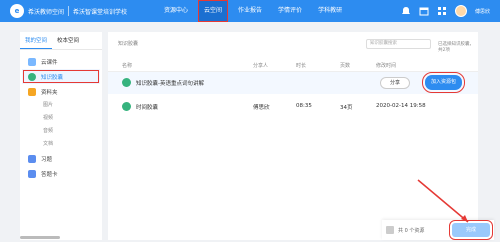  I want to click on sidebar-item-capsule: 知识胶囊, so click(61, 76).